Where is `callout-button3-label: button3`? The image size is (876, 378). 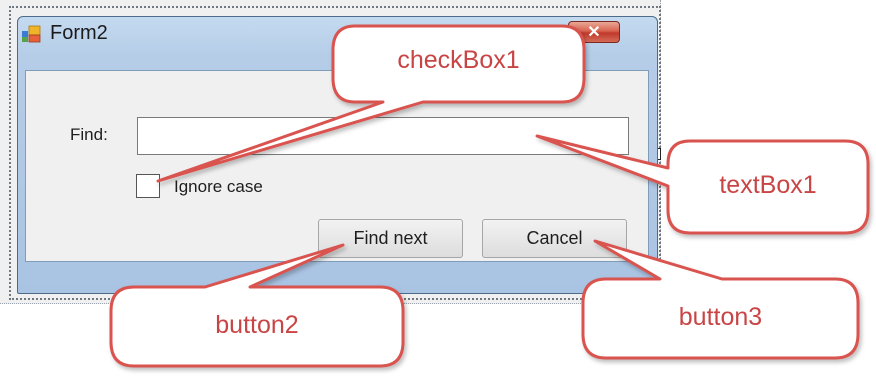 callout-button3-label: button3 is located at coordinates (720, 317).